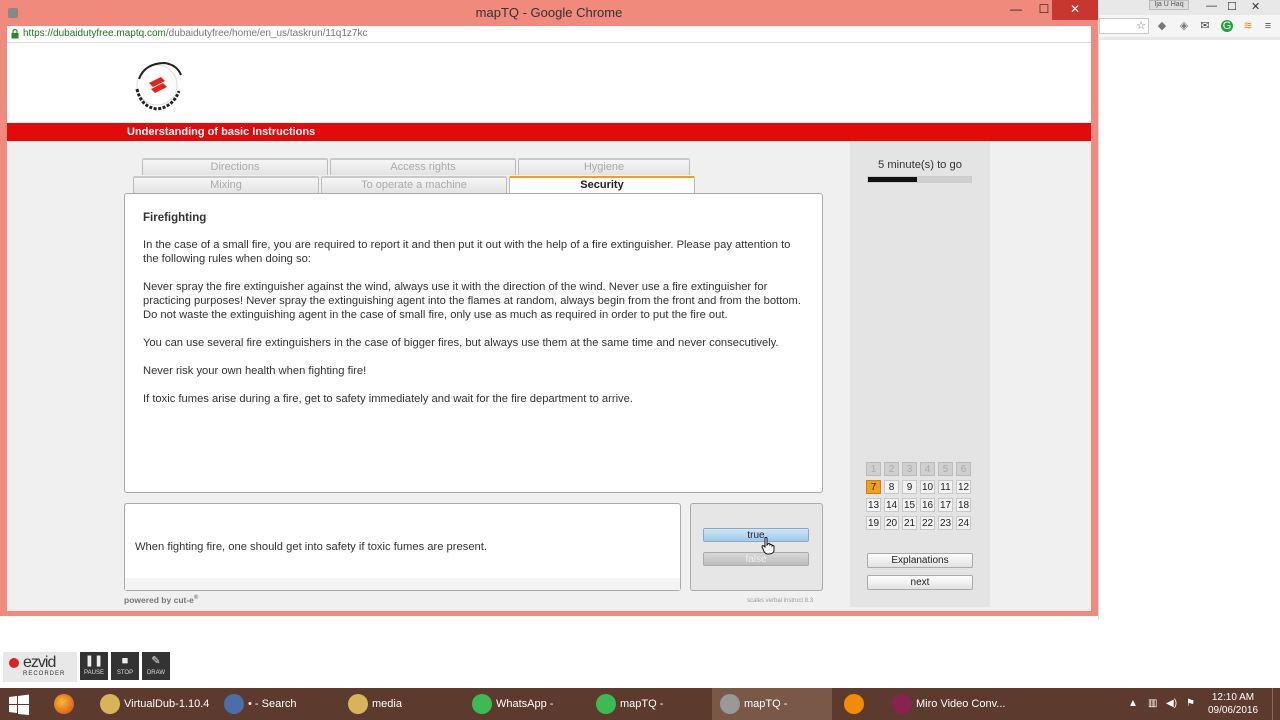 This screenshot has width=1280, height=720. I want to click on show-desktop-button, so click(1276, 704).